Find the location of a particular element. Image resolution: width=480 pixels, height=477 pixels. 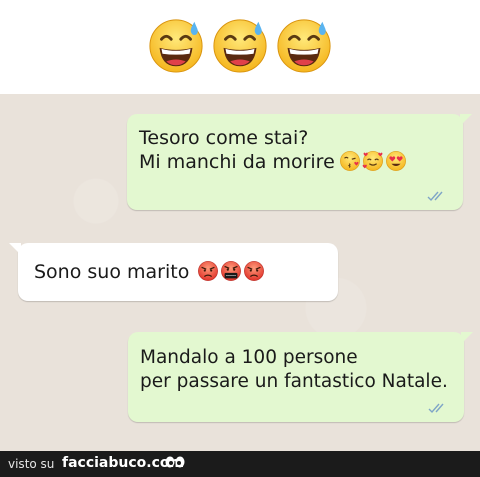

message-text: Sono suo marito is located at coordinates (149, 272).